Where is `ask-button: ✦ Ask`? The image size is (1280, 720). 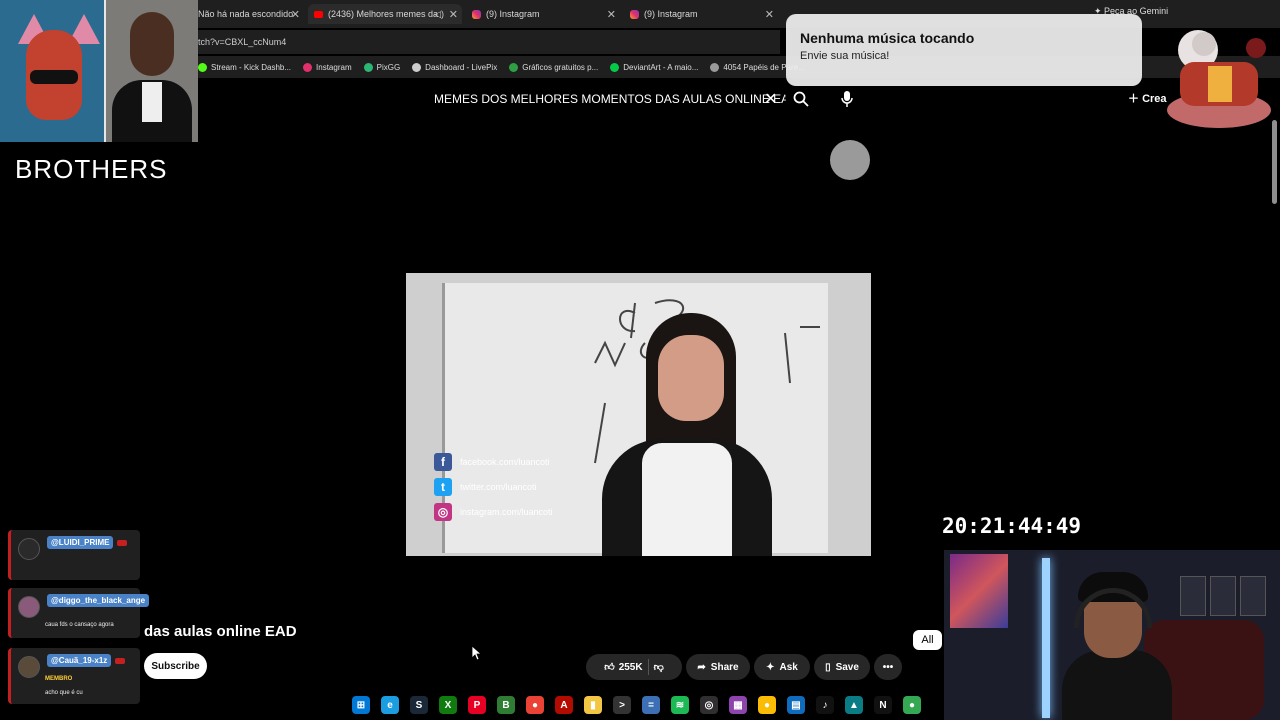
ask-button: ✦ Ask is located at coordinates (782, 667).